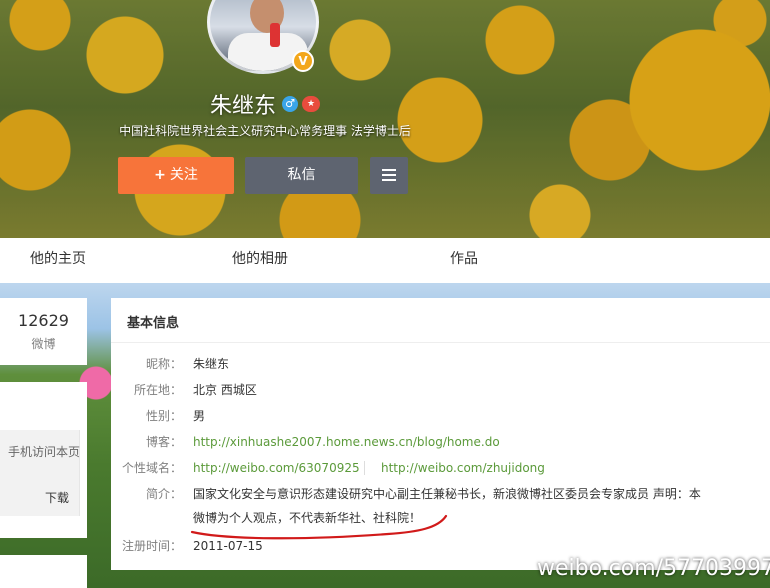  Describe the element at coordinates (163, 364) in the screenshot. I see `info-label: 昵称：` at that location.